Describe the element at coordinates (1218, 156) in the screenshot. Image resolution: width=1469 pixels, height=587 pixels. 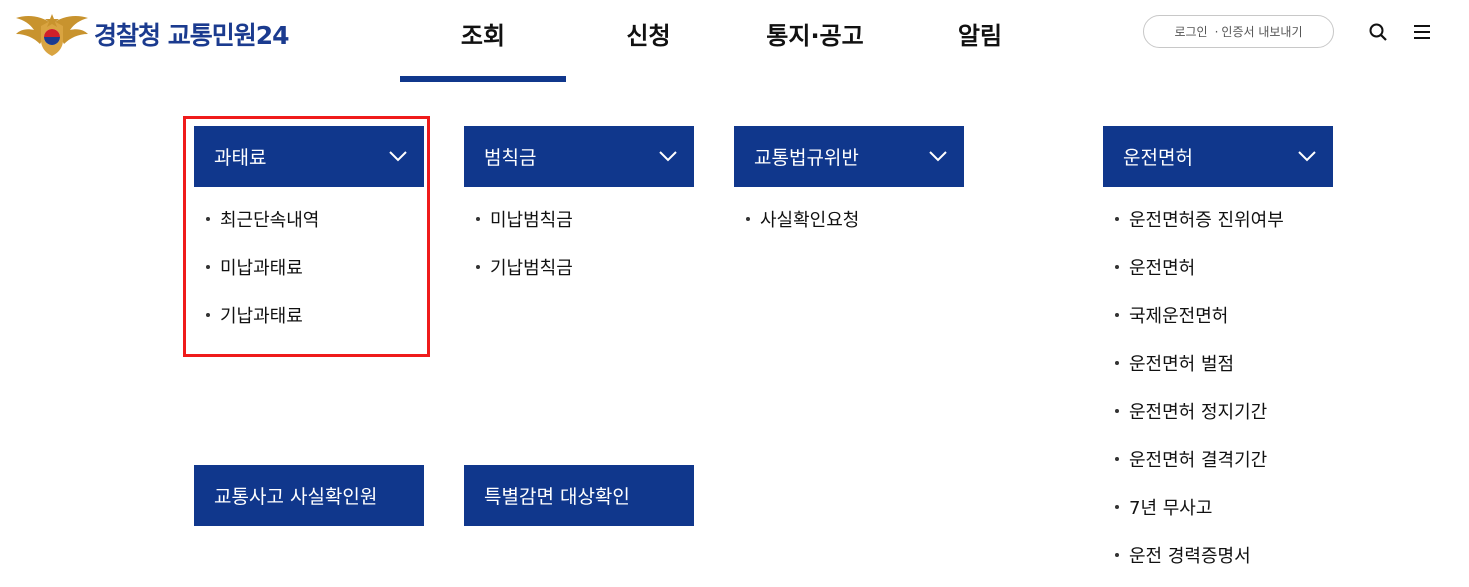
I see `menu-header-drivers-license: 운전면허` at that location.